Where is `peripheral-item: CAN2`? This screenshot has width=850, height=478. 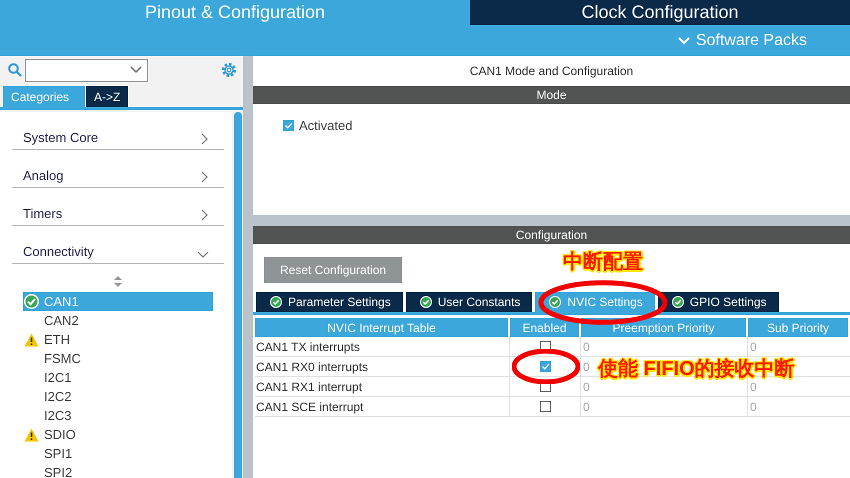
peripheral-item: CAN2 is located at coordinates (118, 320).